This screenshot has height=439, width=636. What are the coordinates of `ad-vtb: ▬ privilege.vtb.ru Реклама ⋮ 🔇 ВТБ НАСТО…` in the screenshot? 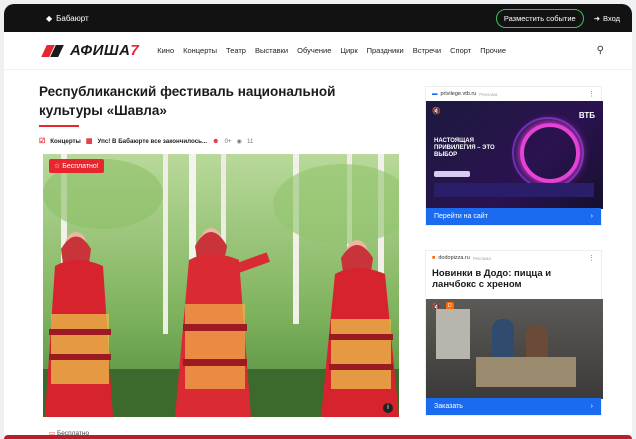 It's located at (514, 156).